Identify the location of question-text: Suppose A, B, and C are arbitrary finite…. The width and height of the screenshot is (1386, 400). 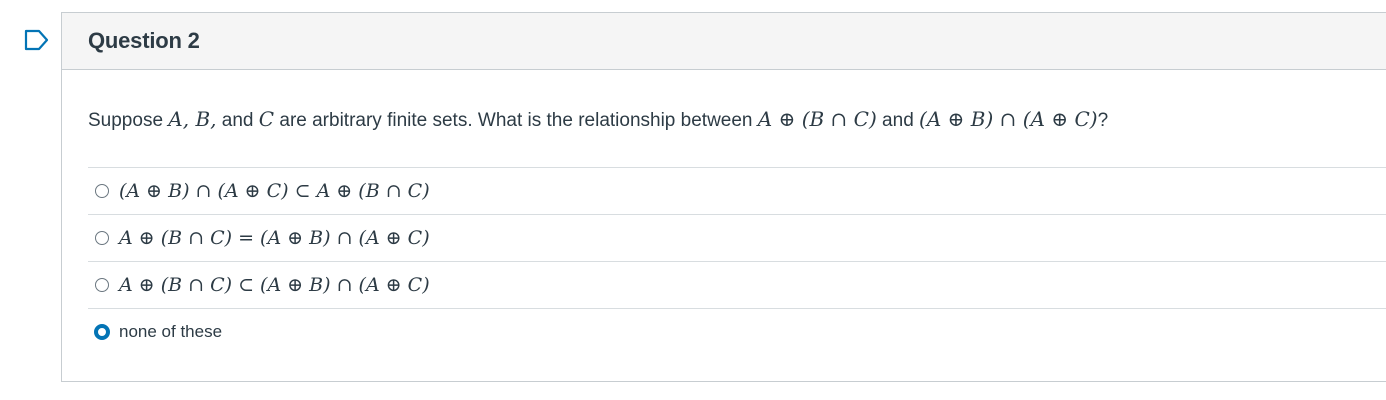
(598, 119).